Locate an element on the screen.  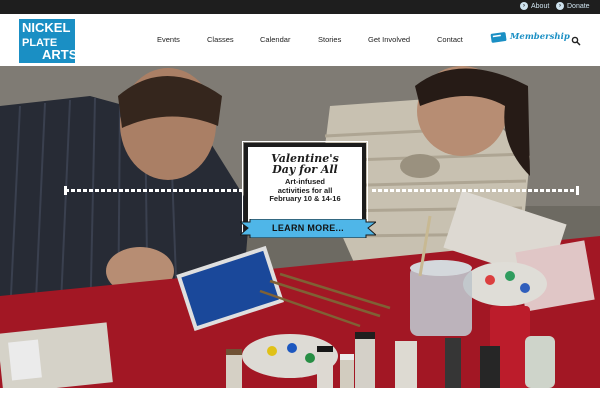
logo-word-3: ARTS is located at coordinates (58, 54).